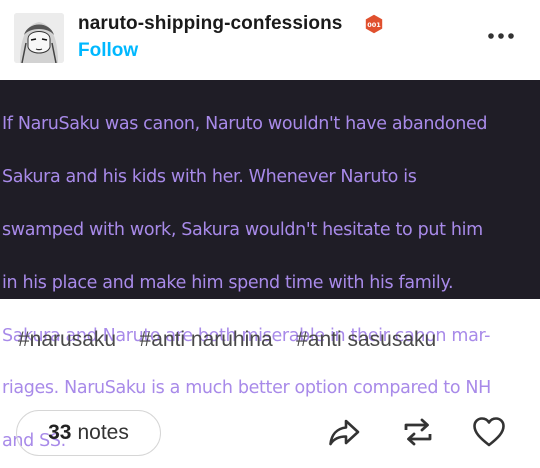 Image resolution: width=540 pixels, height=468 pixels. I want to click on notes-label: notes, so click(103, 432).